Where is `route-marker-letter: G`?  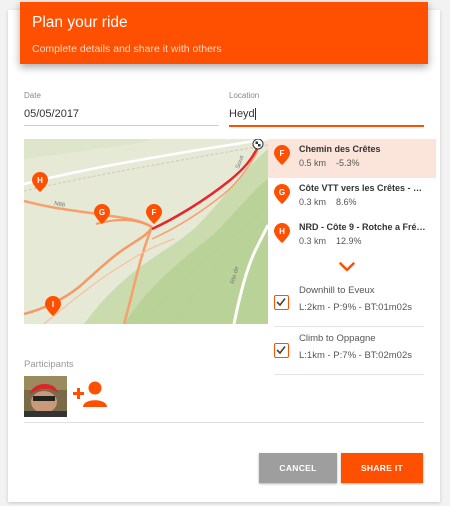
route-marker-letter: G is located at coordinates (282, 192).